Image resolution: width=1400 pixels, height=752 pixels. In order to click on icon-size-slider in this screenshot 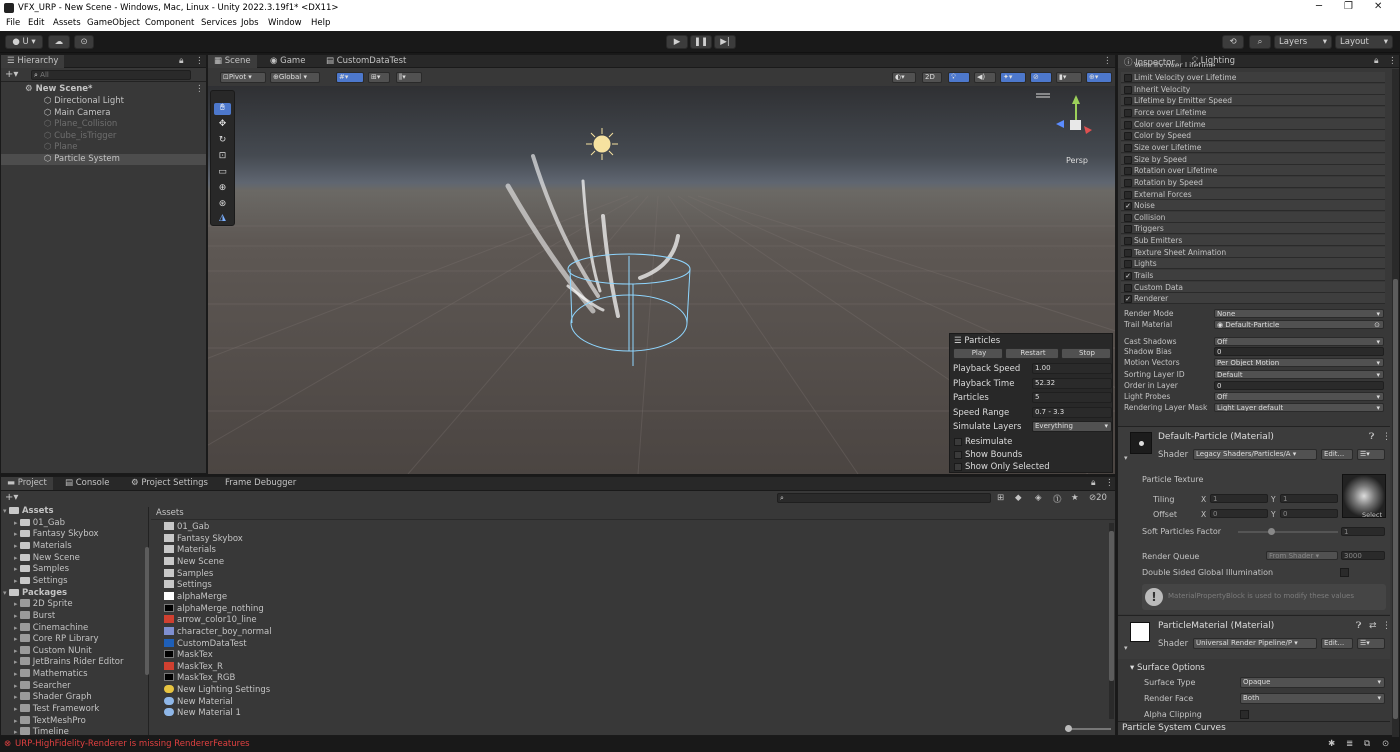, I will do `click(1088, 728)`.